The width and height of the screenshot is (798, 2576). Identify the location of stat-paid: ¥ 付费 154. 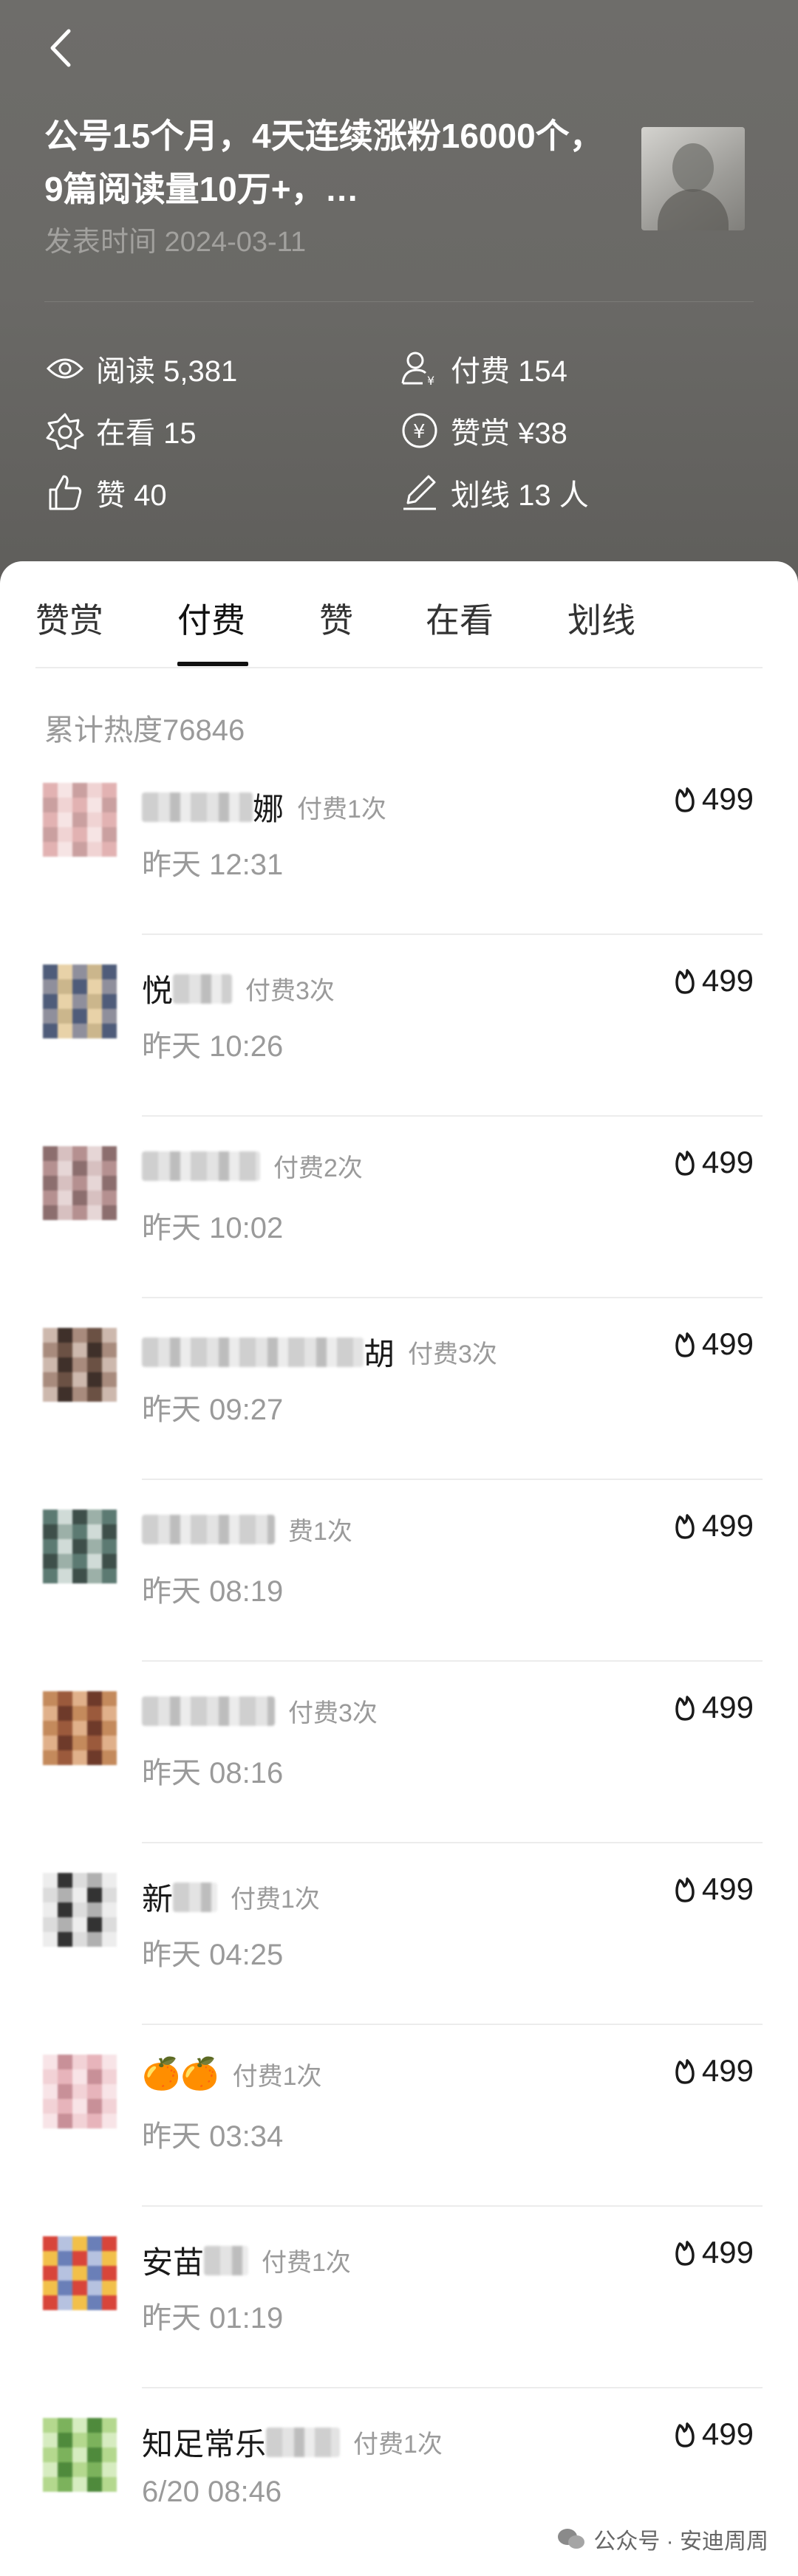
(483, 368).